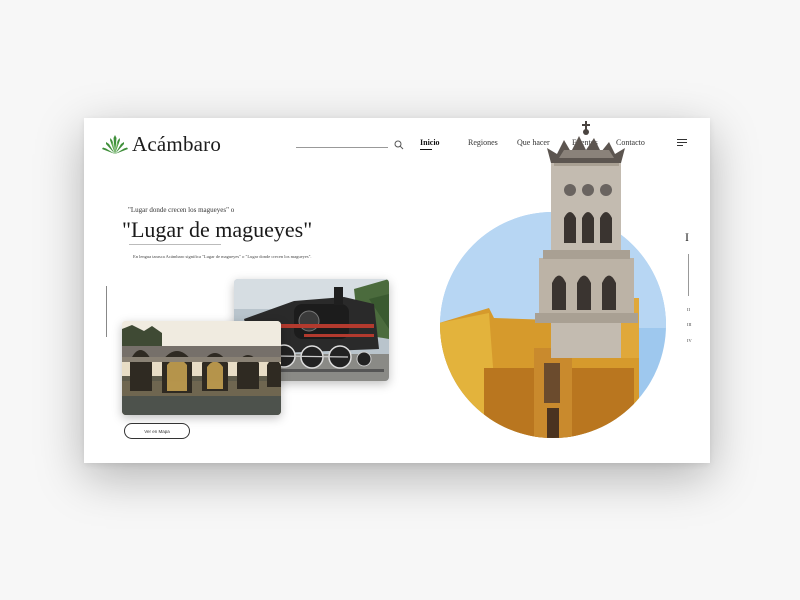  What do you see at coordinates (115, 144) in the screenshot?
I see `agave-icon` at bounding box center [115, 144].